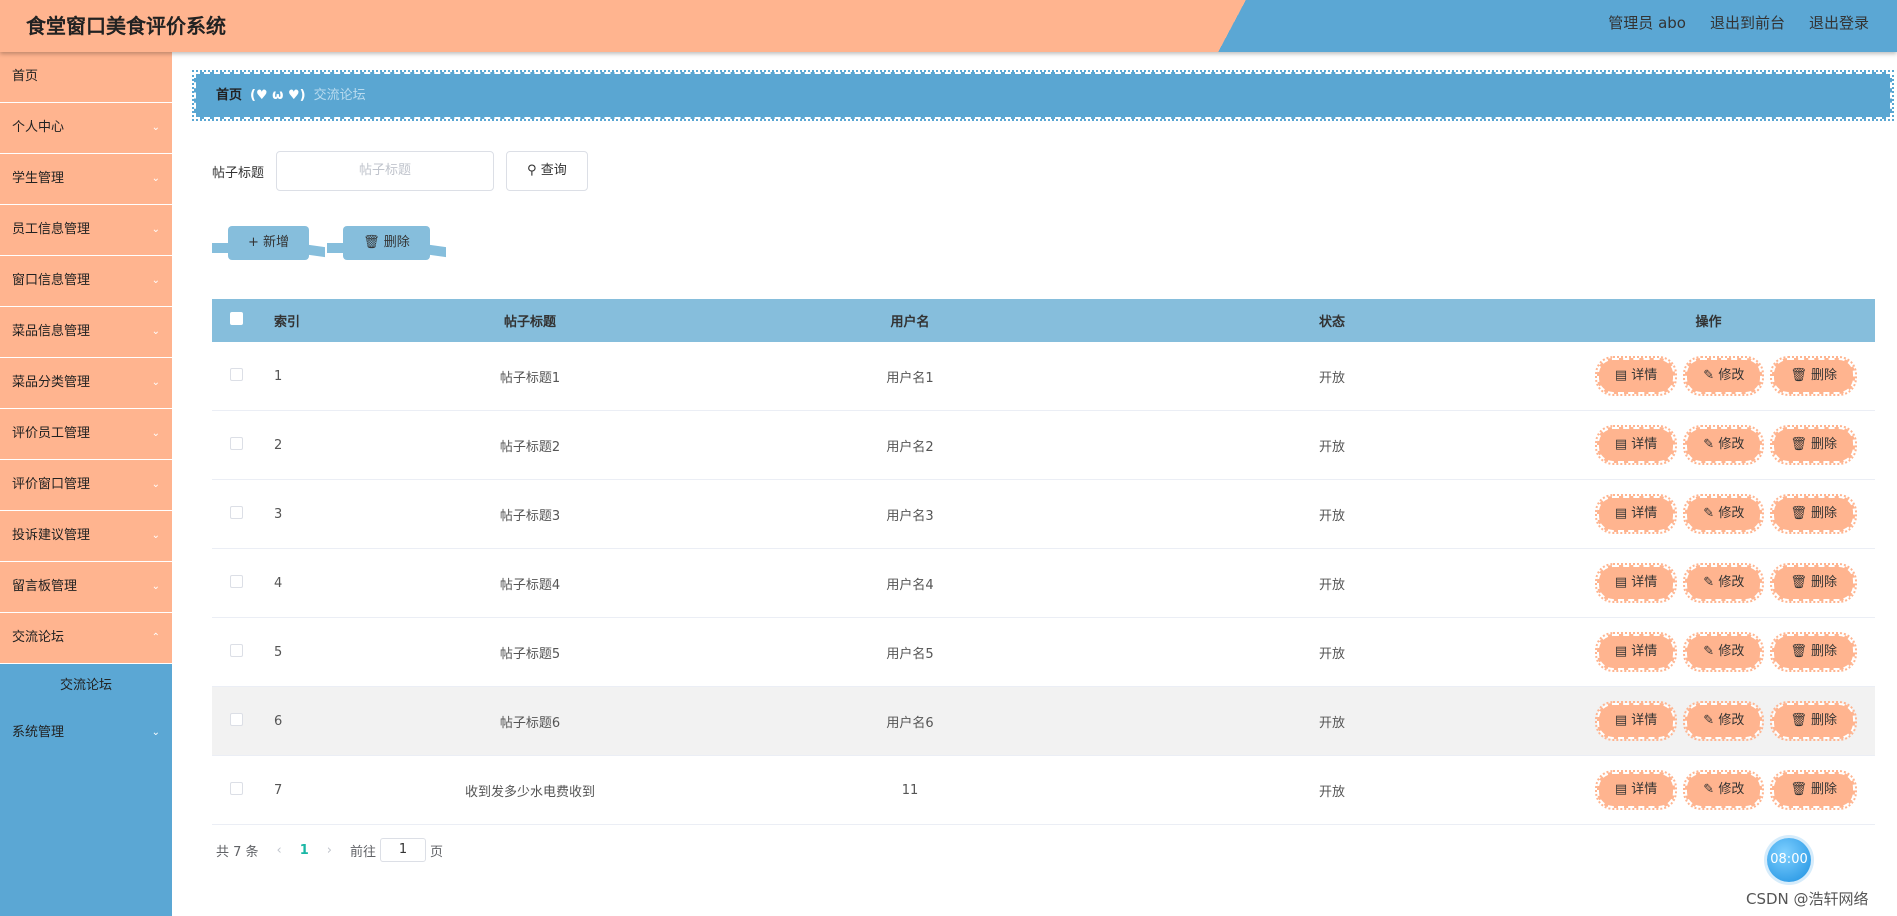 This screenshot has width=1897, height=916. I want to click on batch-delete-button: 🗑 删除, so click(378, 243).